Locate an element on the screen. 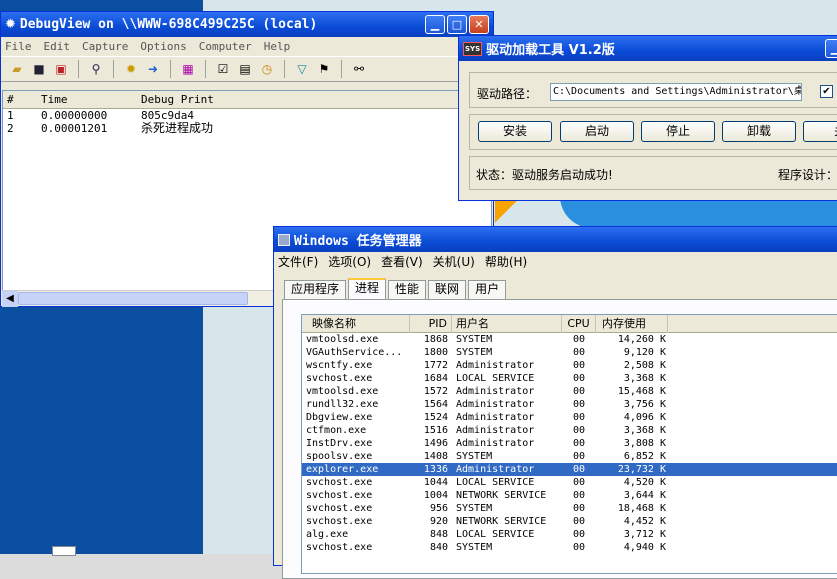 This screenshot has height=579, width=837. menu-help: 帮助(H) is located at coordinates (506, 261).